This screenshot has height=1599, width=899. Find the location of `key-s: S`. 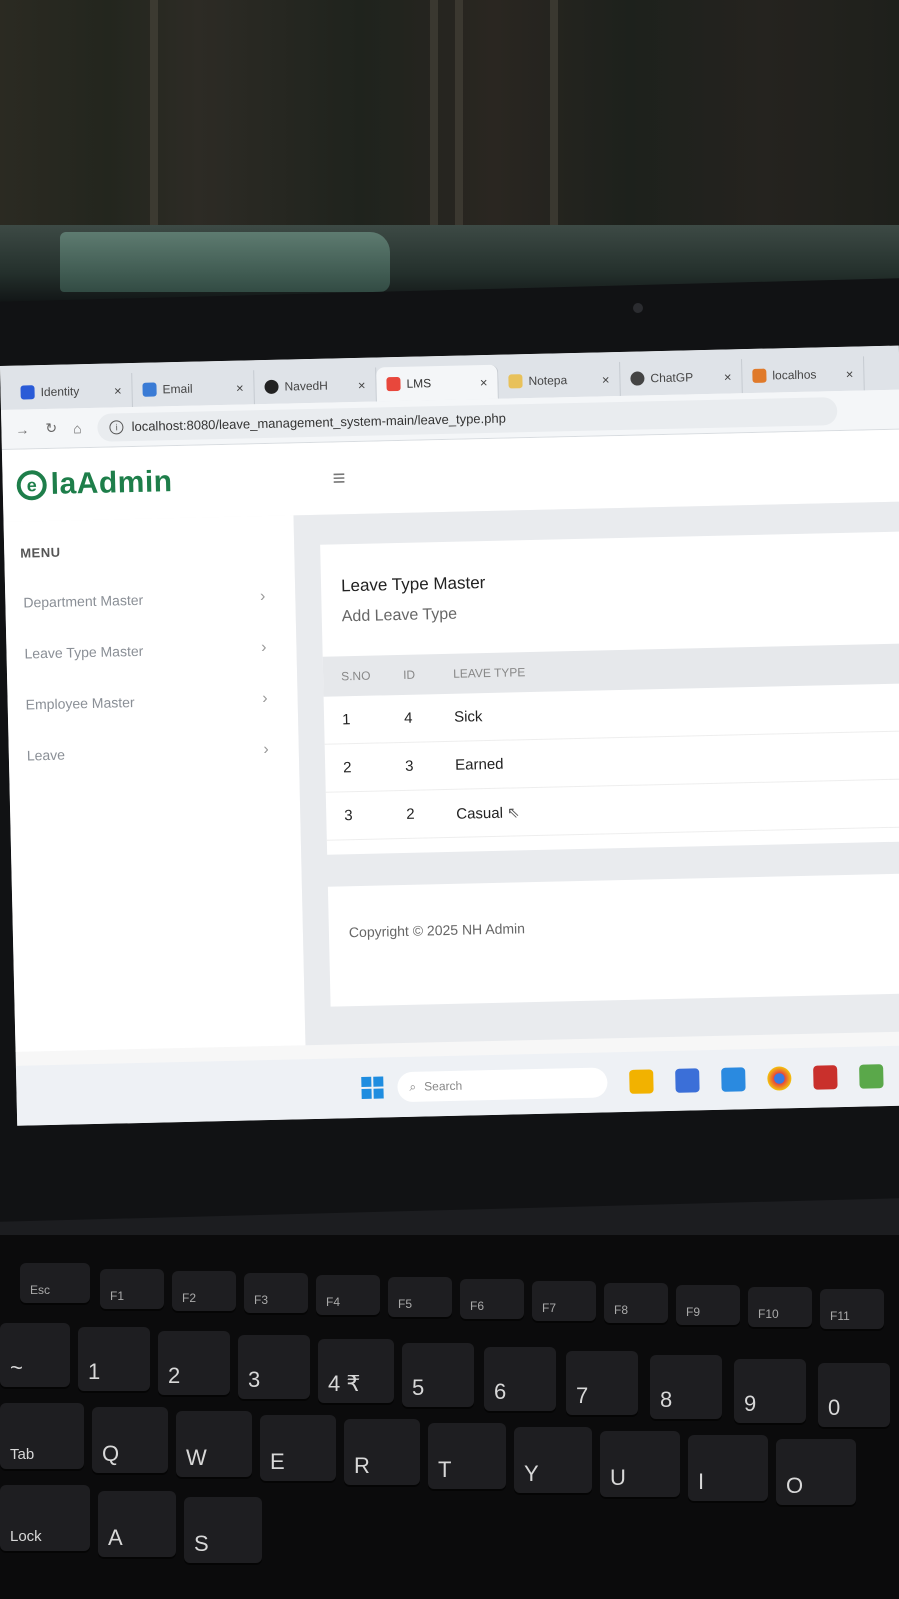

key-s: S is located at coordinates (223, 1530).